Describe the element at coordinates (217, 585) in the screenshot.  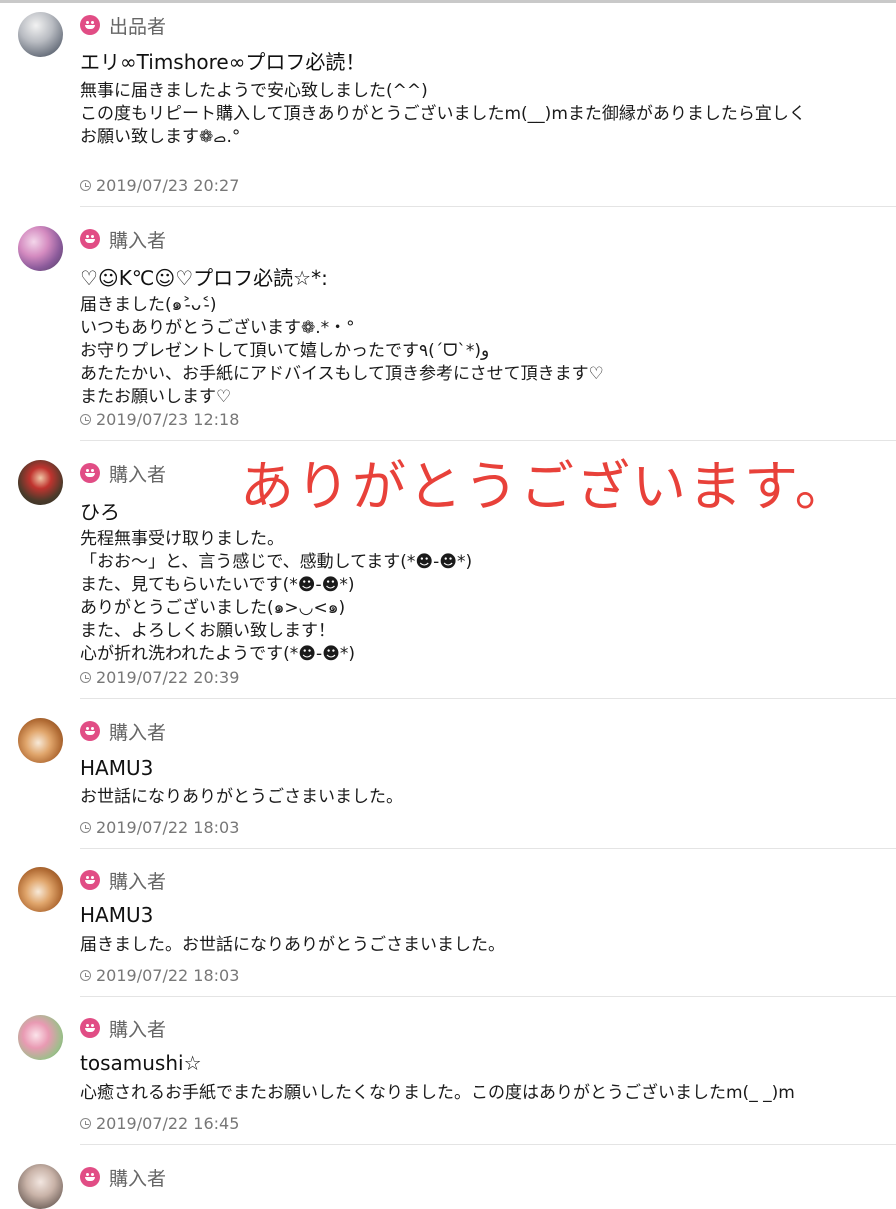
I see `review-line: また、見てもらいたいです(*☻-☻*)` at that location.